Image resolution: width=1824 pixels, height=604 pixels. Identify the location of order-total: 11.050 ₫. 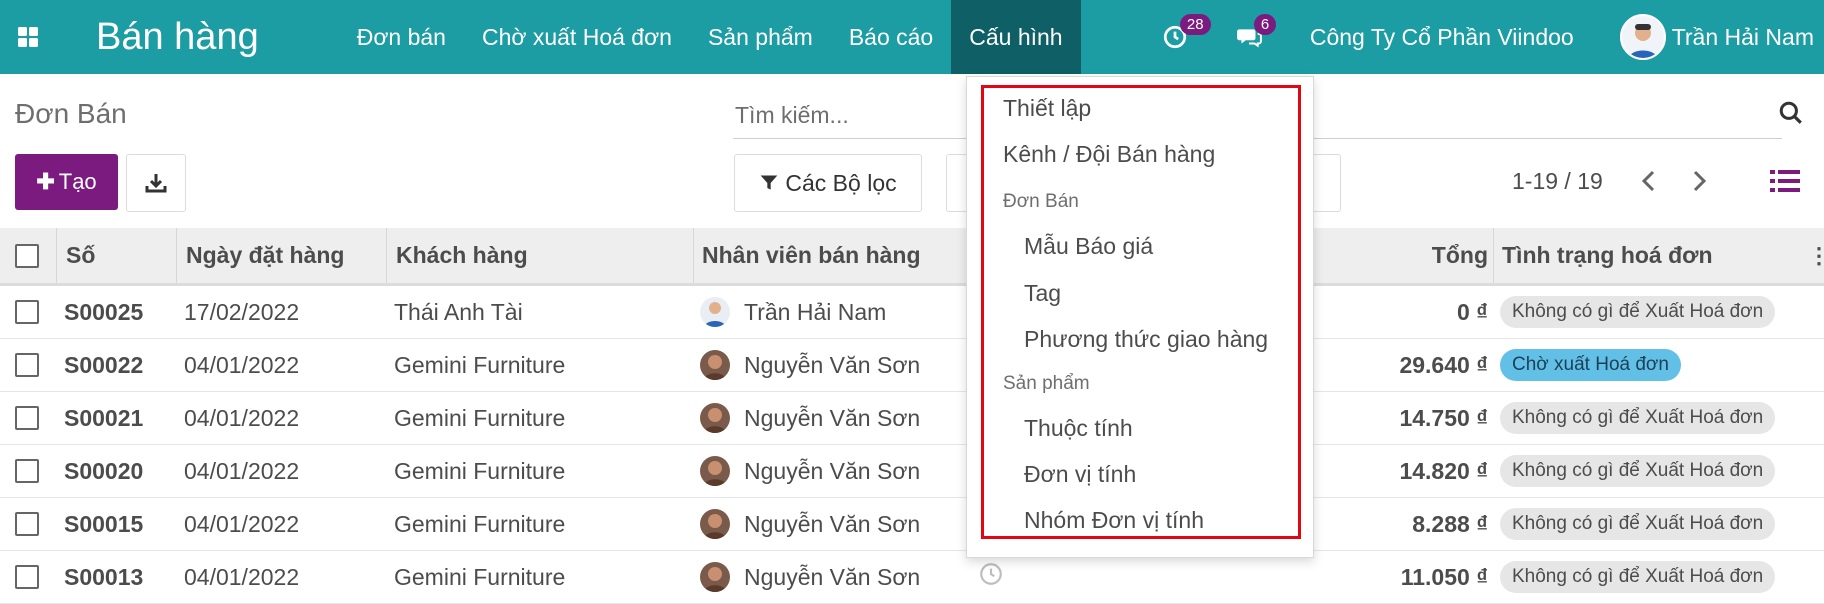
(1444, 576).